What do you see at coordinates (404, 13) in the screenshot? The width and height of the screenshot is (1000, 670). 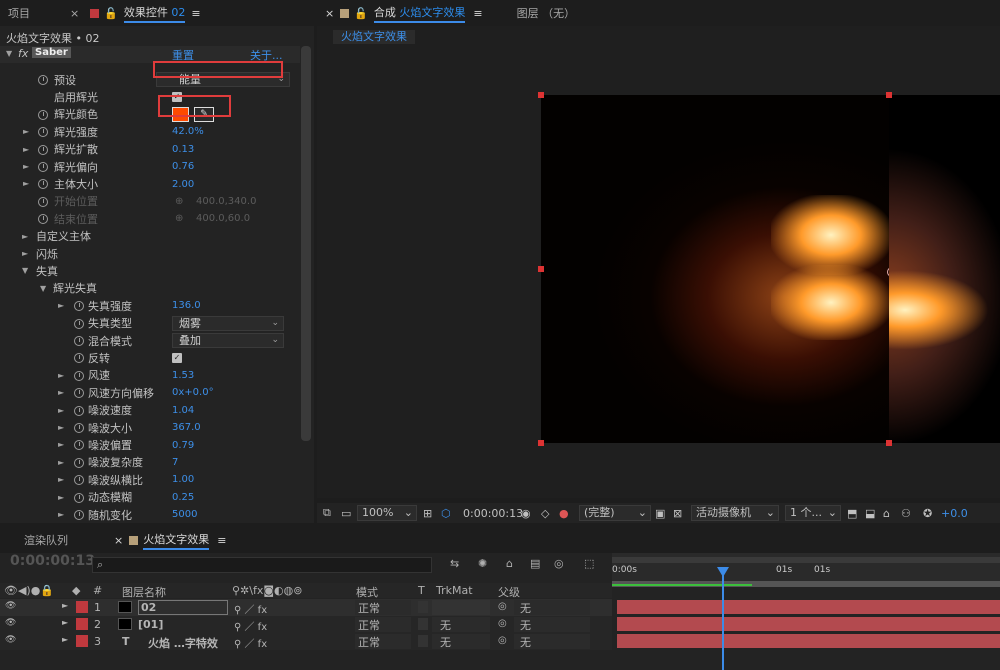 I see `tab-composition: × 🔓 合成 火焰文字效果 ≡` at bounding box center [404, 13].